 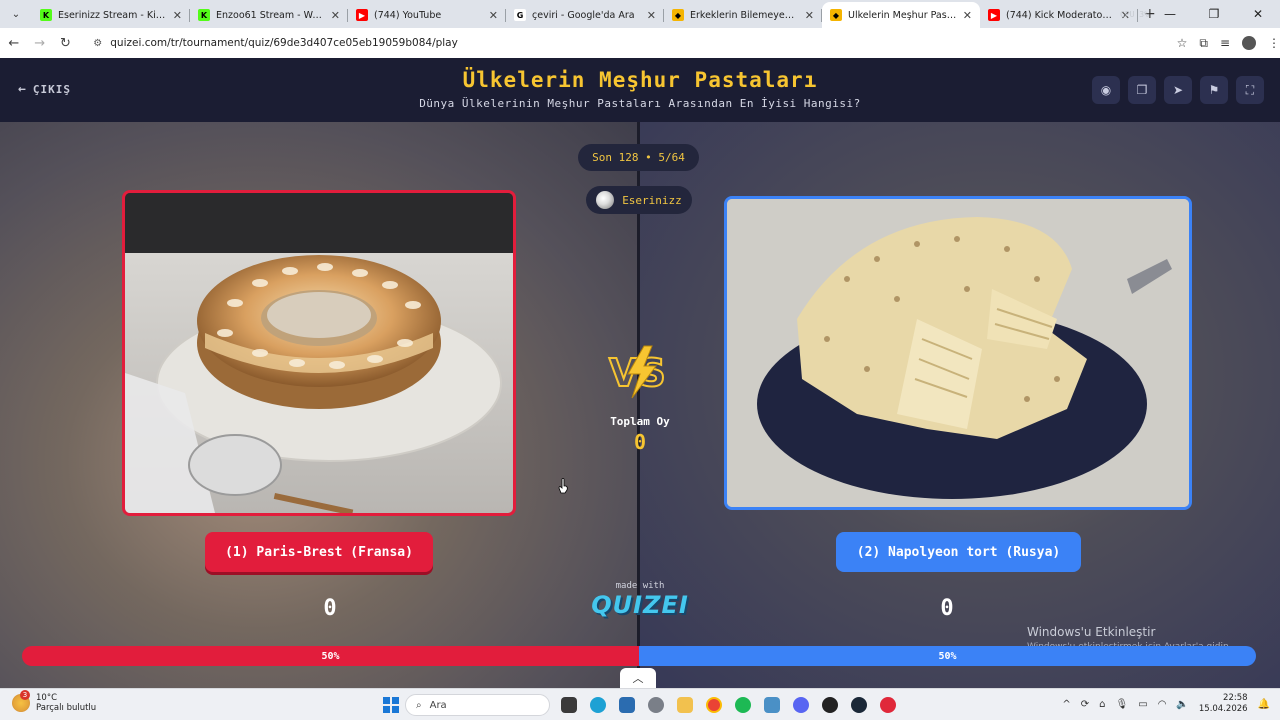 What do you see at coordinates (947, 656) in the screenshot?
I see `right-percentage-fill: 50%` at bounding box center [947, 656].